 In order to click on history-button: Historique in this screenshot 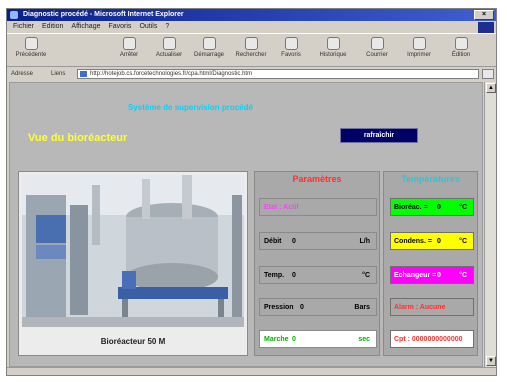, I will do `click(333, 51)`.